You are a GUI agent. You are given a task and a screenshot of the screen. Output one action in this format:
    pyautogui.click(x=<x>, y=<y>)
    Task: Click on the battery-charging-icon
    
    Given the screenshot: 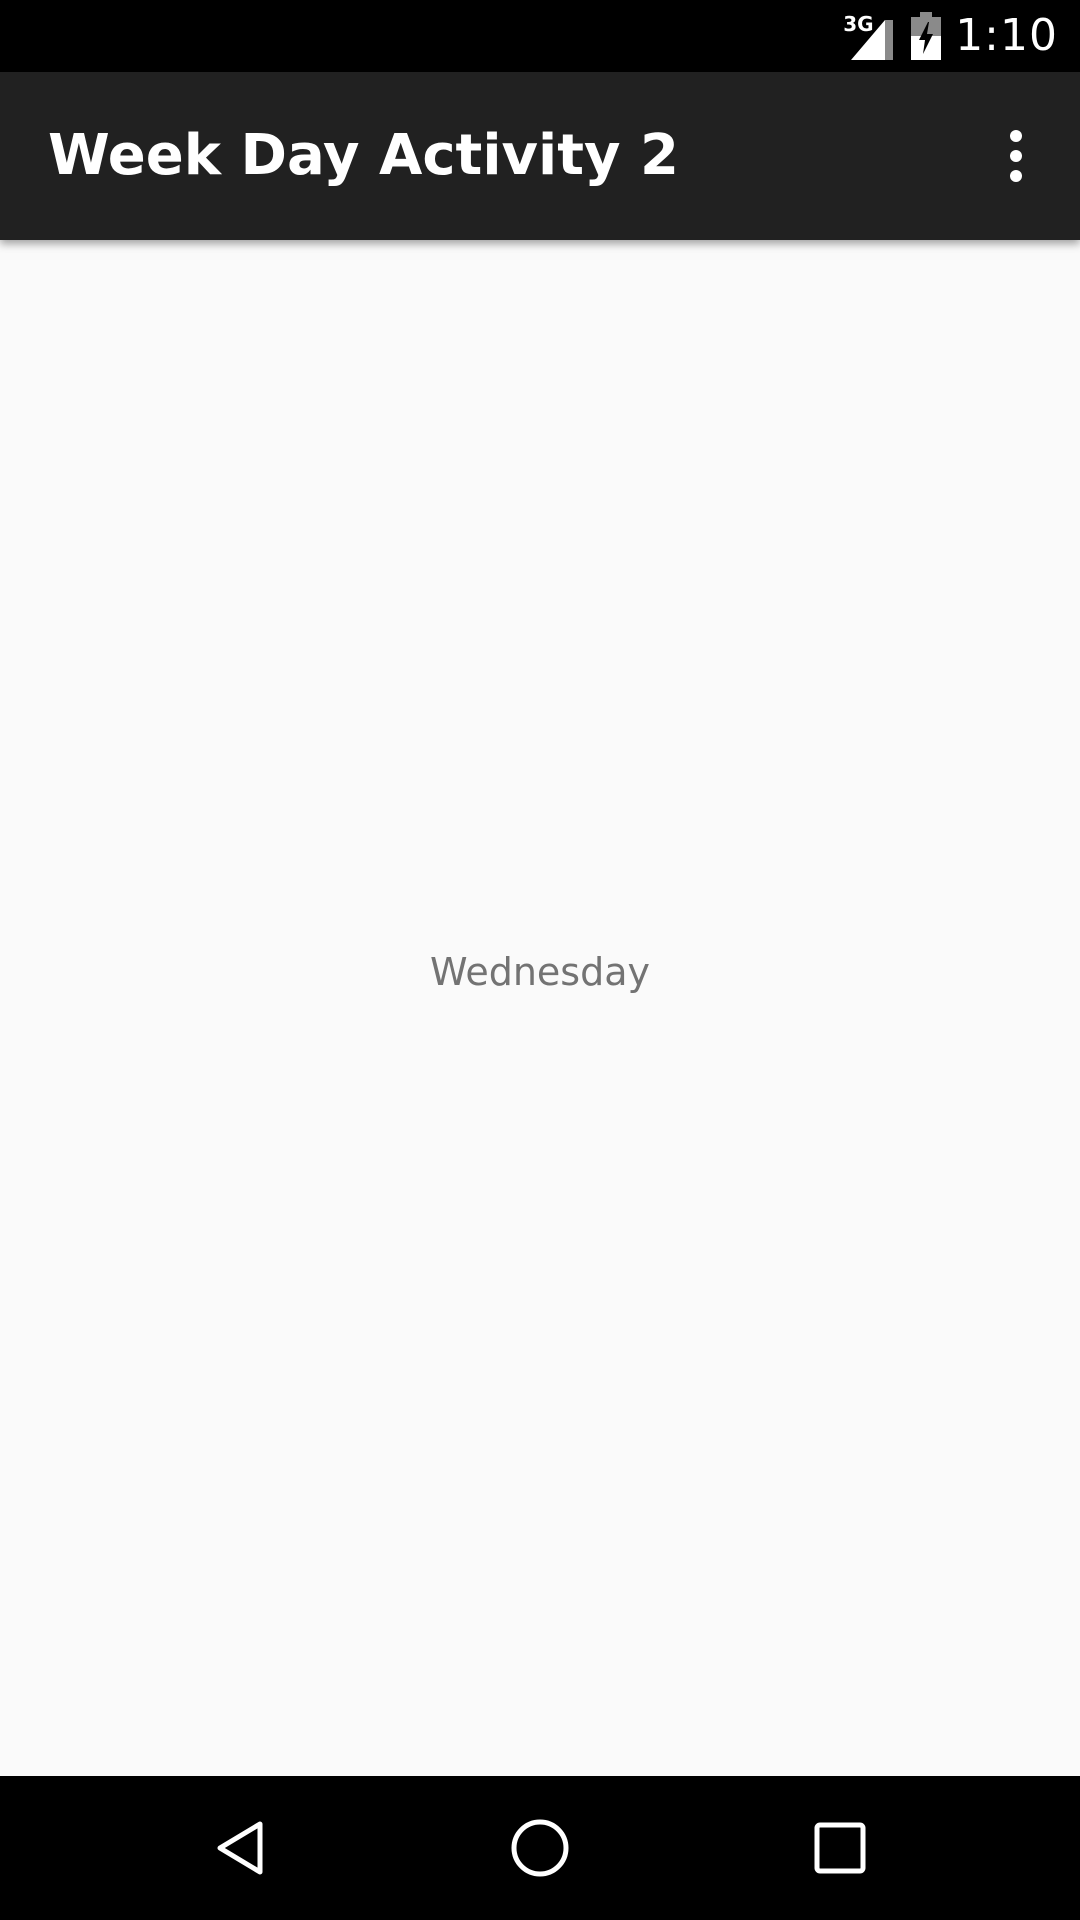 What is the action you would take?
    pyautogui.click(x=926, y=36)
    